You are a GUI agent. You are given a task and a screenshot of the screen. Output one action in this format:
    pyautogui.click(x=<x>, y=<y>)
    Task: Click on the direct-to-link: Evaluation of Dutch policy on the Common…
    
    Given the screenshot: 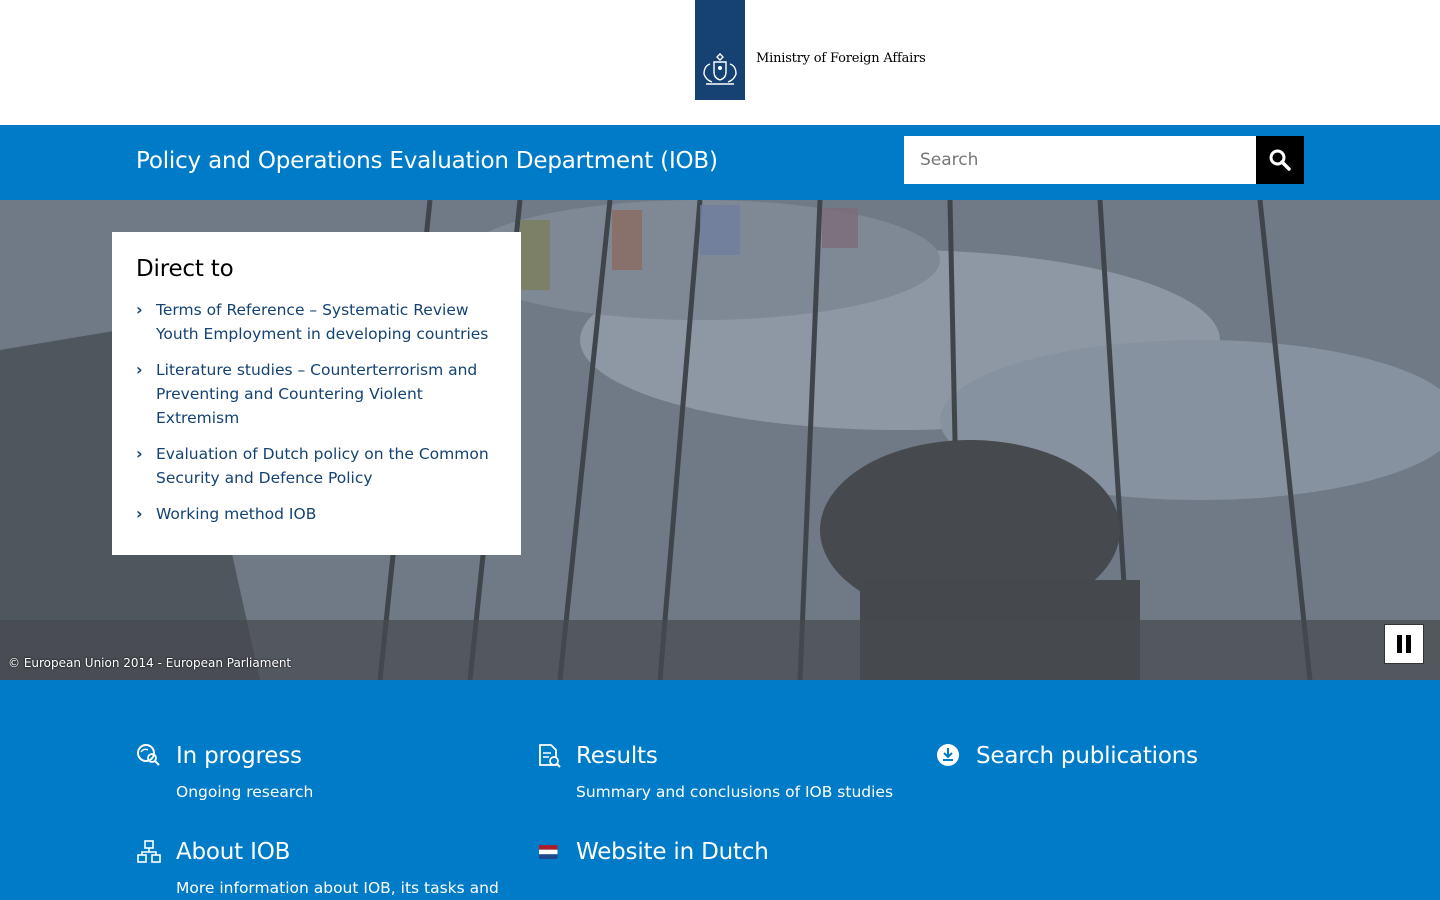 What is the action you would take?
    pyautogui.click(x=322, y=466)
    